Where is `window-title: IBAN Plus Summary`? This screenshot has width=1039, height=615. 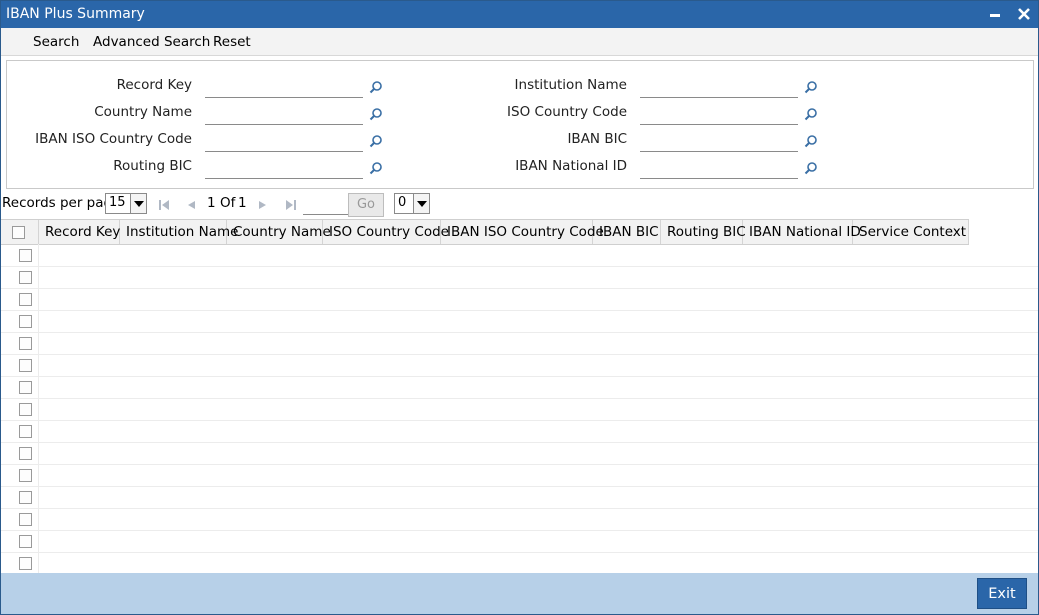 window-title: IBAN Plus Summary is located at coordinates (75, 14).